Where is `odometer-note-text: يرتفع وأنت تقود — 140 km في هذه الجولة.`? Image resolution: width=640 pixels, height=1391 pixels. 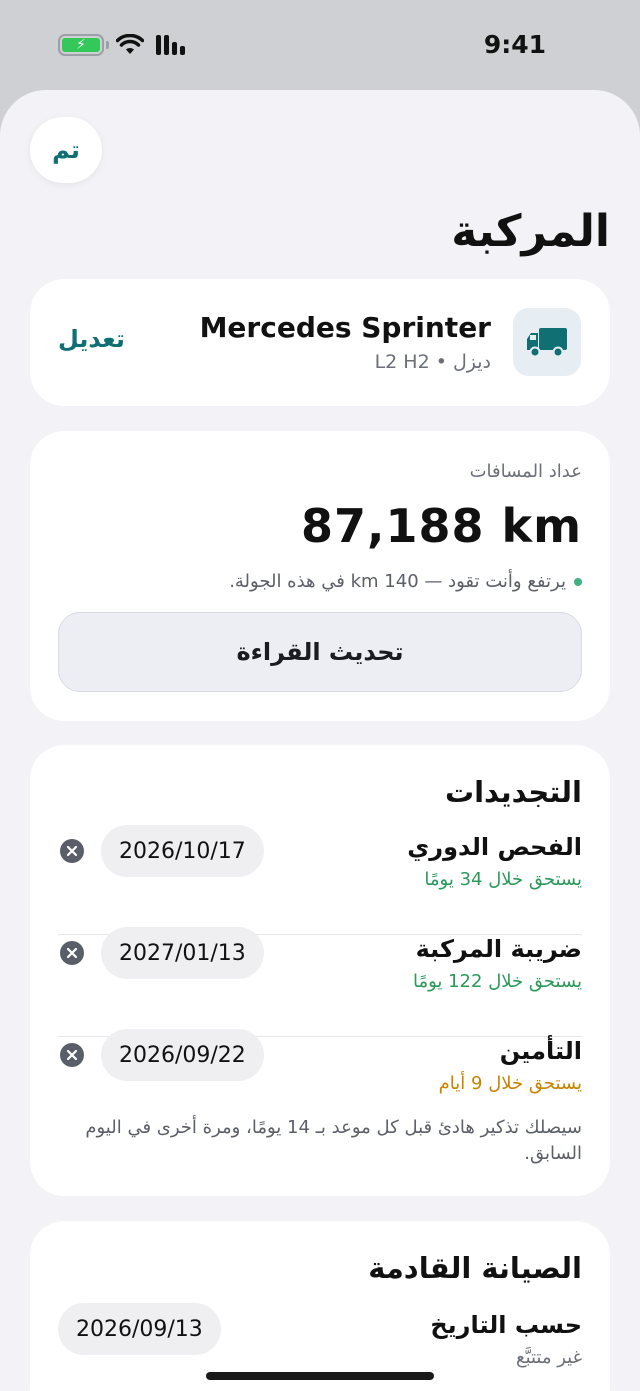
odometer-note-text: يرتفع وأنت تقود — 140 km في هذه الجولة. is located at coordinates (397, 581).